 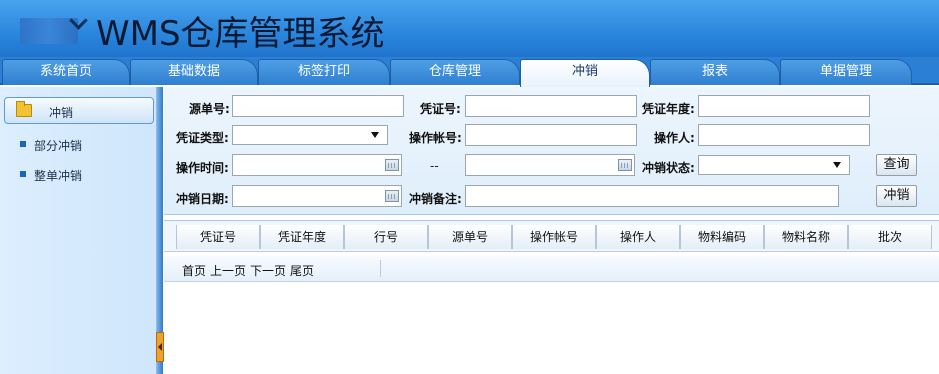 I want to click on tab-label-print: 标签打印, so click(x=324, y=72).